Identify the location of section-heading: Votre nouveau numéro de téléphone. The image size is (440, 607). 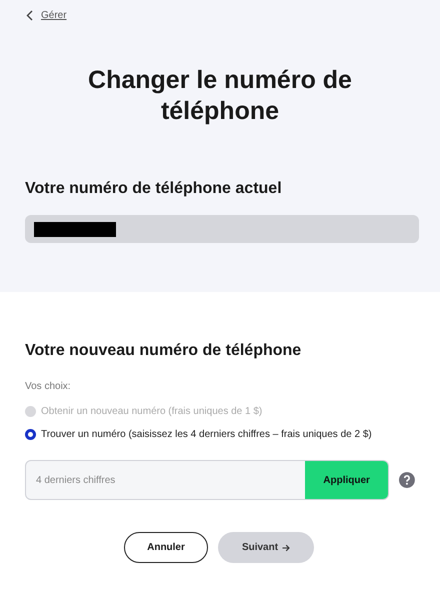
(163, 351).